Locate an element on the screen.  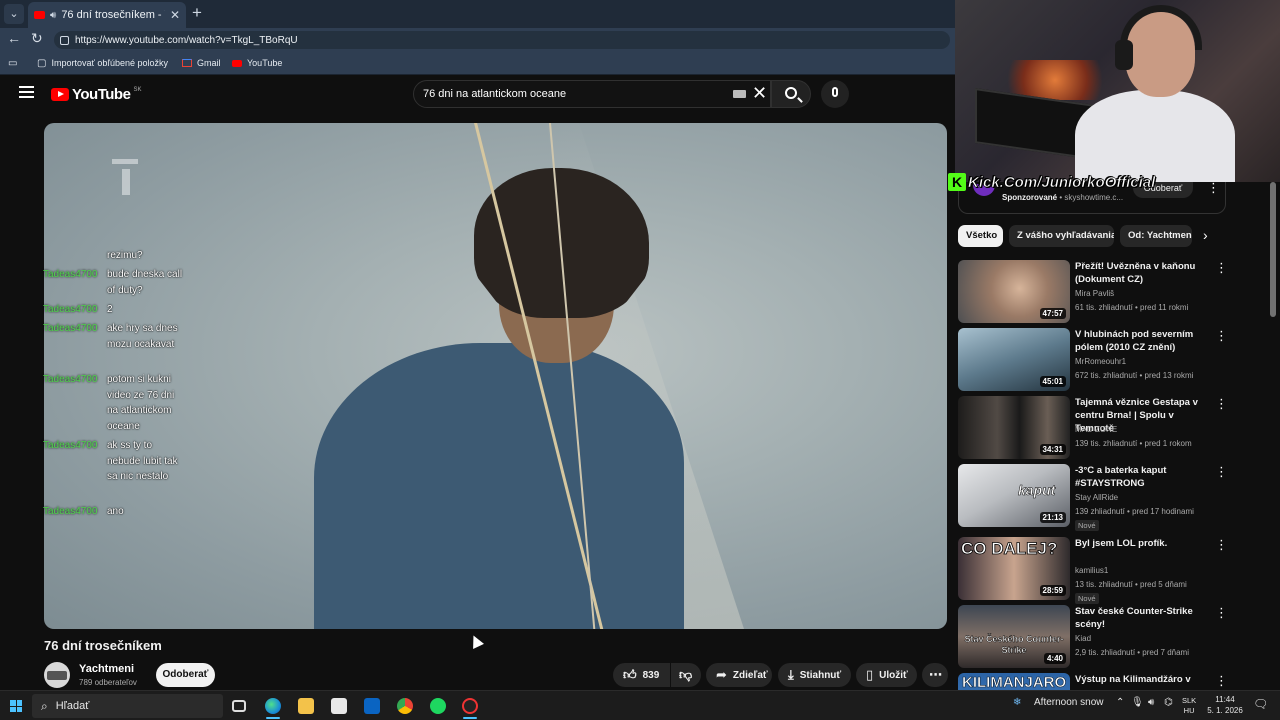
voice-search-button is located at coordinates (835, 94).